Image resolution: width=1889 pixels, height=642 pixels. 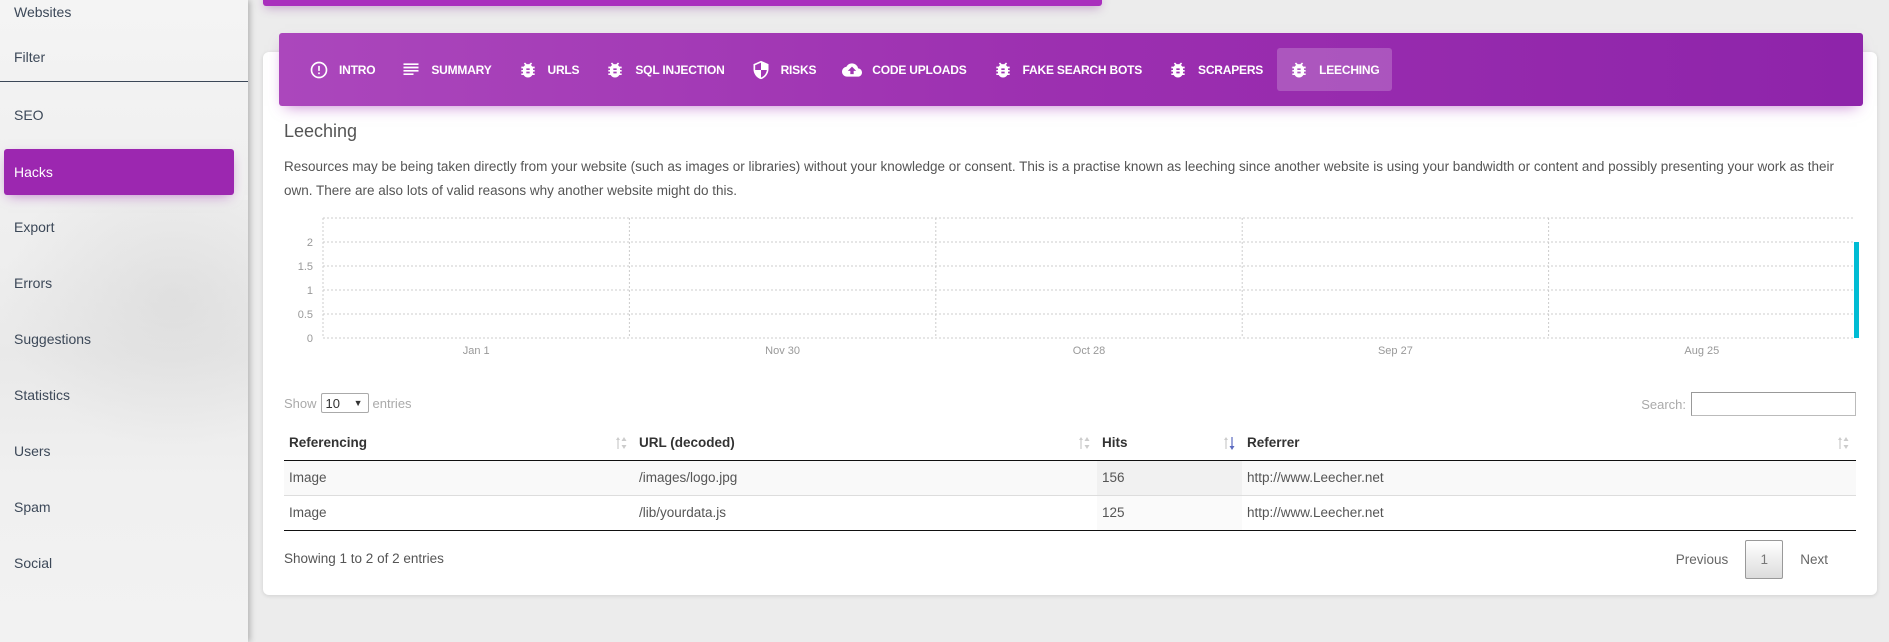 What do you see at coordinates (319, 70) in the screenshot?
I see `info-circle-icon` at bounding box center [319, 70].